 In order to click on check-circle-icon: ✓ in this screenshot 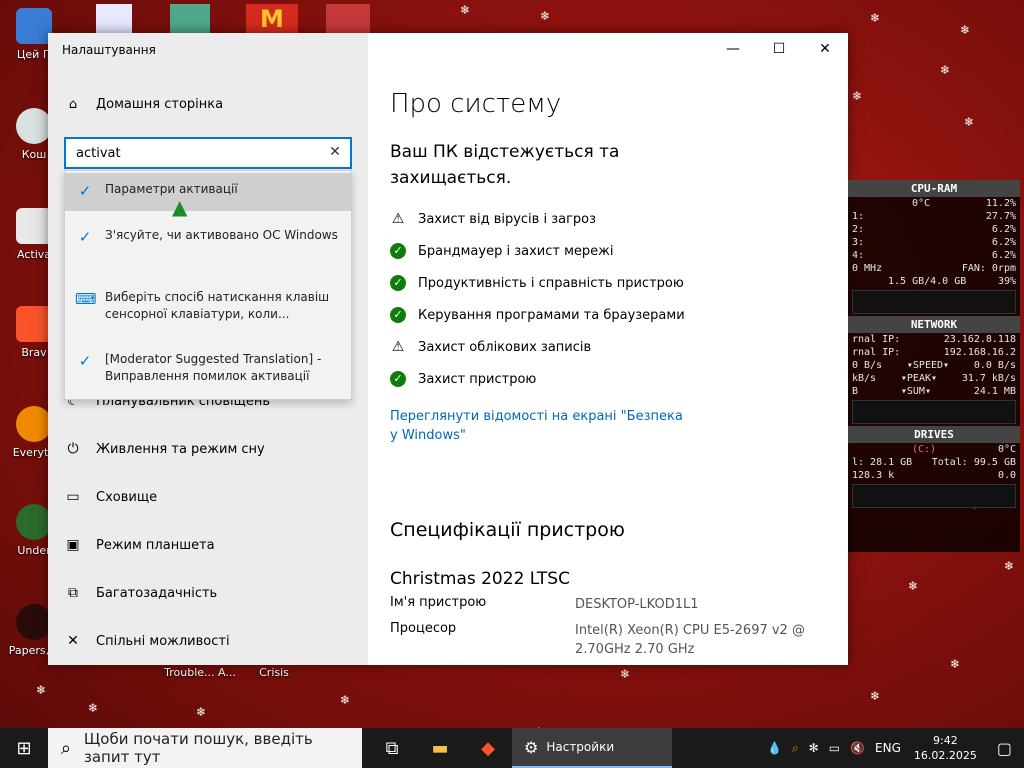, I will do `click(85, 237)`.